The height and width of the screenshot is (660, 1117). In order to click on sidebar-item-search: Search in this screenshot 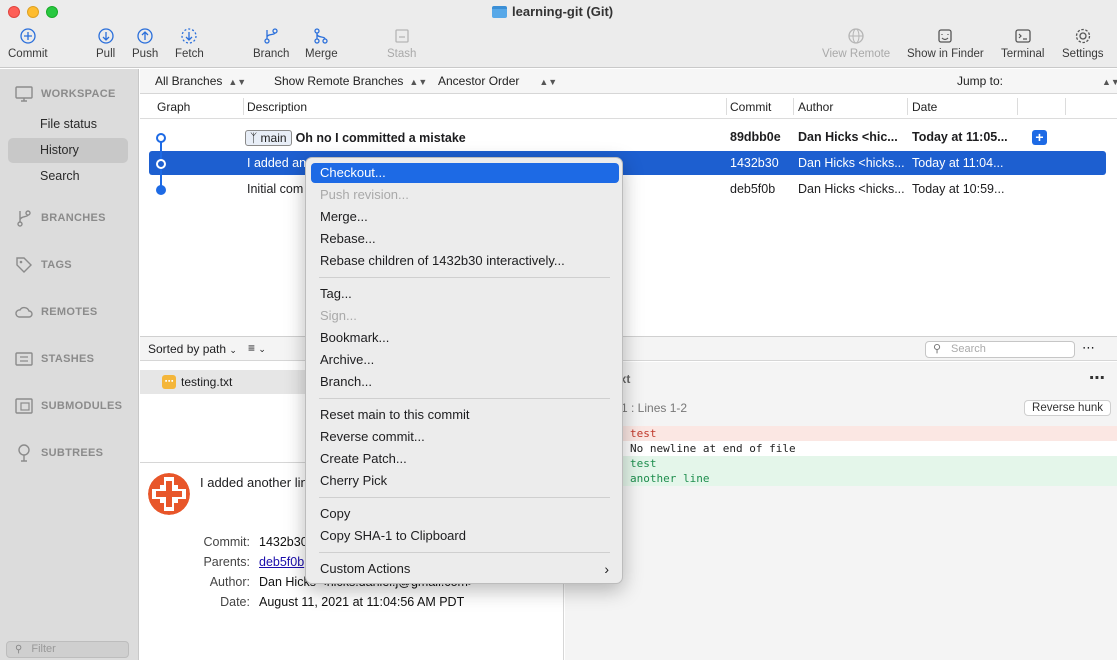, I will do `click(68, 176)`.